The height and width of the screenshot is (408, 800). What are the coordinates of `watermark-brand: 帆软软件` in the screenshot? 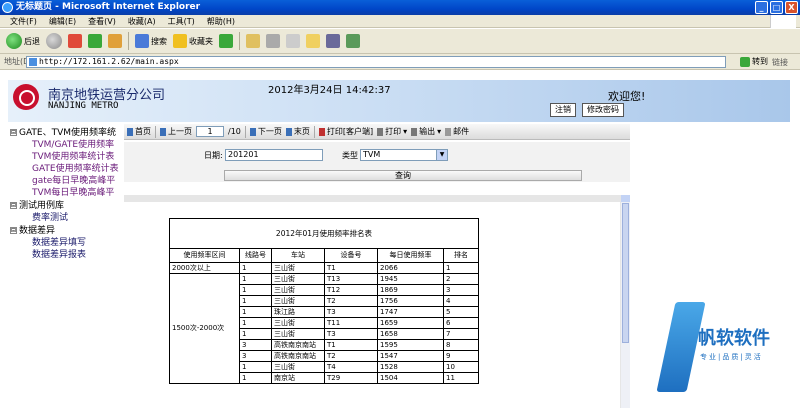 It's located at (734, 338).